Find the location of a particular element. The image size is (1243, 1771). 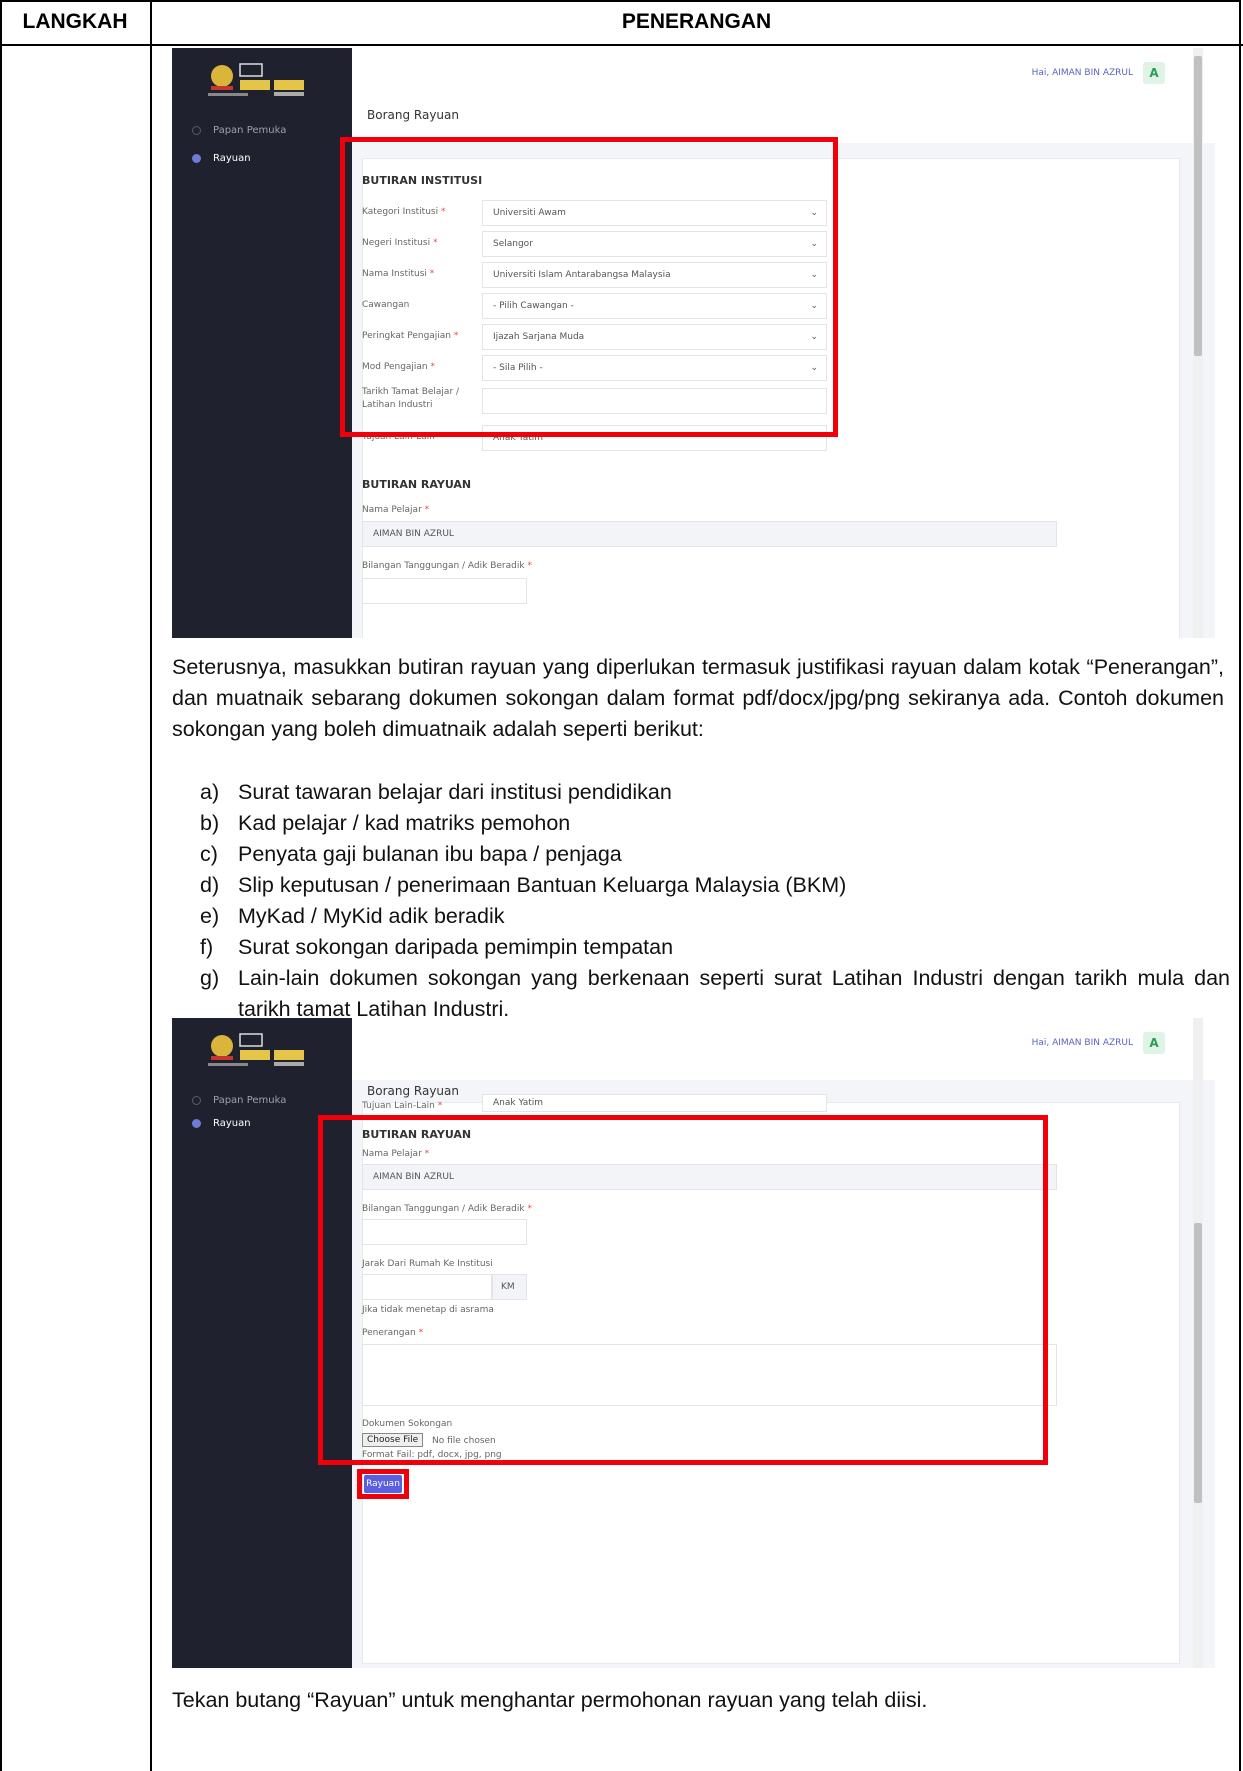

field-label: Nama Pelajar * is located at coordinates (396, 510).